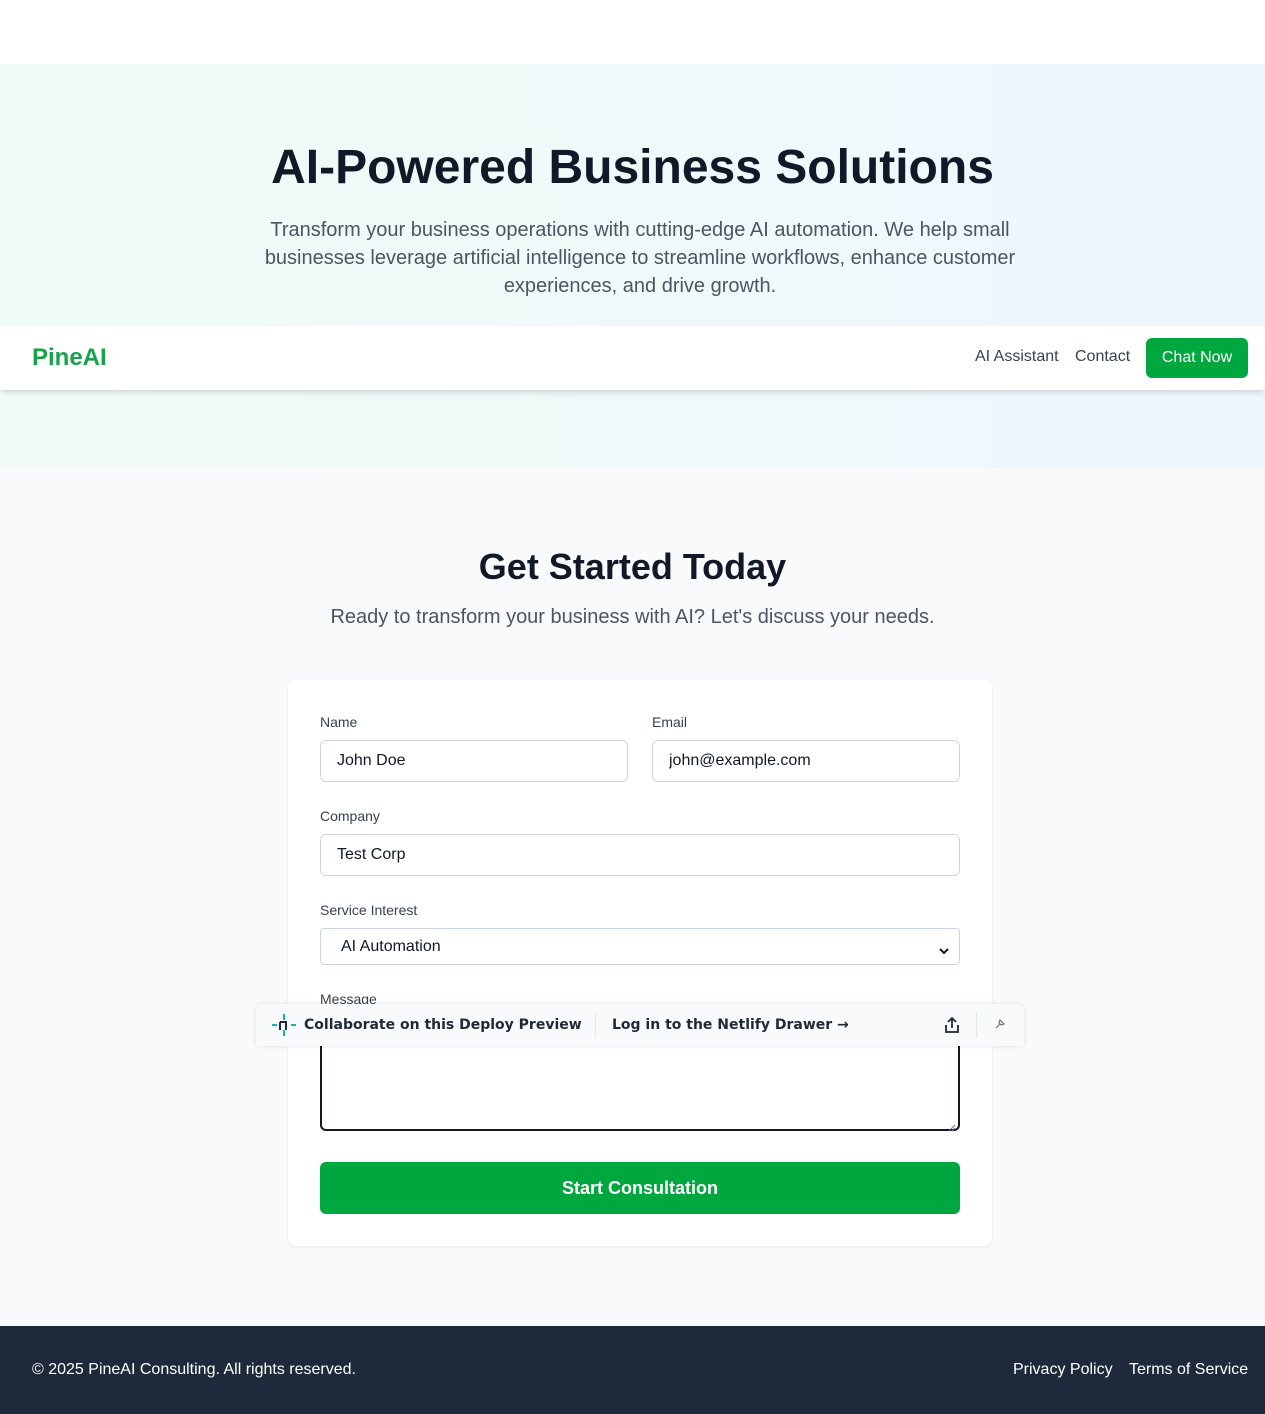 The height and width of the screenshot is (1414, 1265). Describe the element at coordinates (474, 761) in the screenshot. I see `name-field` at that location.